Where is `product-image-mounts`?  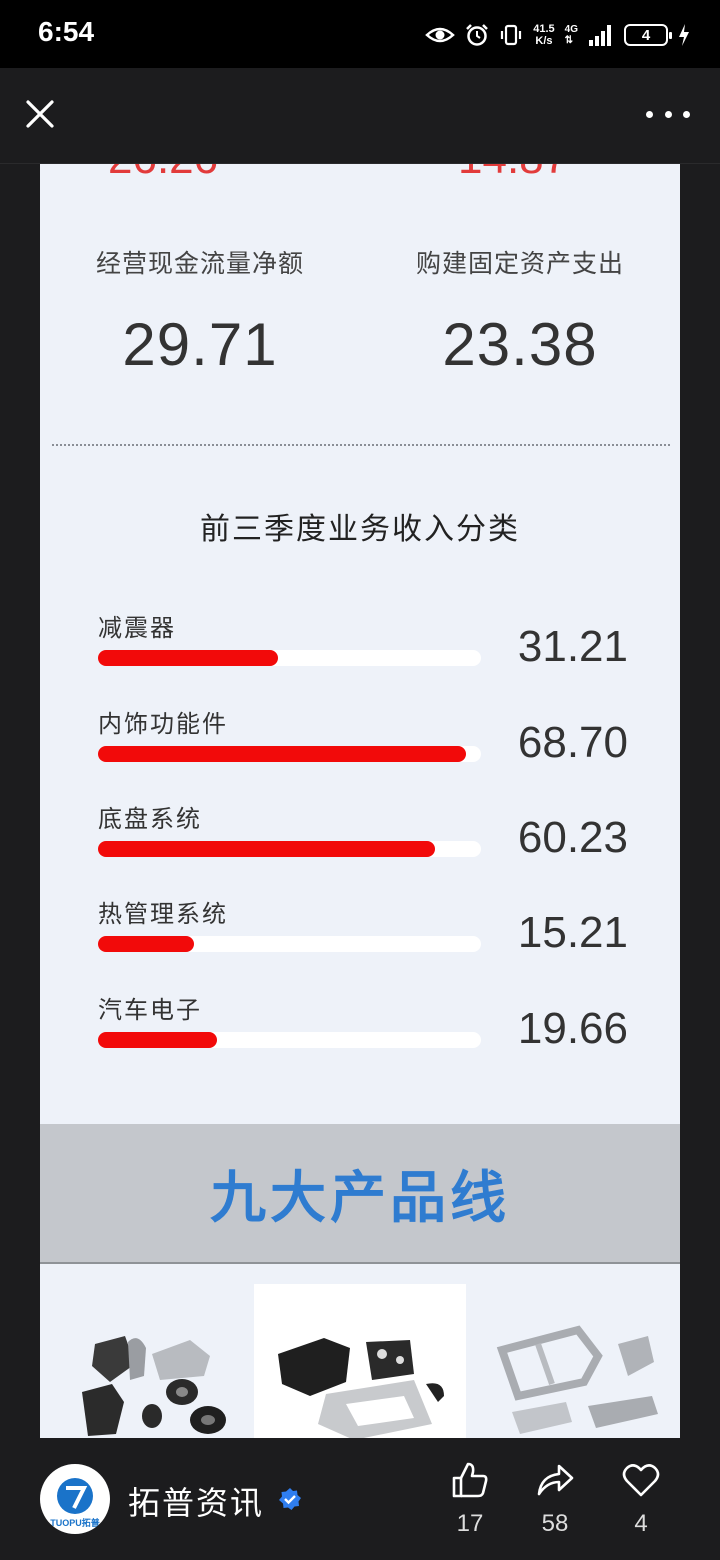
product-image-mounts is located at coordinates (146, 1361).